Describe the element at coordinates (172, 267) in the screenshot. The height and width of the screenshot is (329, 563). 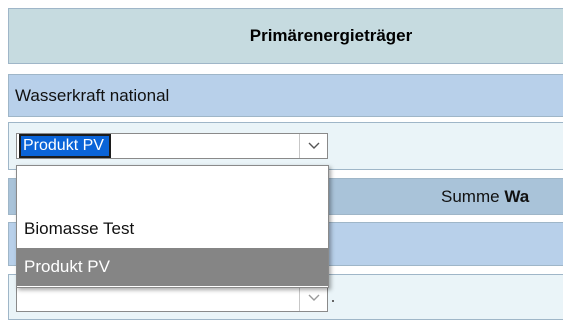
I see `dropdown-option-produkt-pv: Produkt PV` at that location.